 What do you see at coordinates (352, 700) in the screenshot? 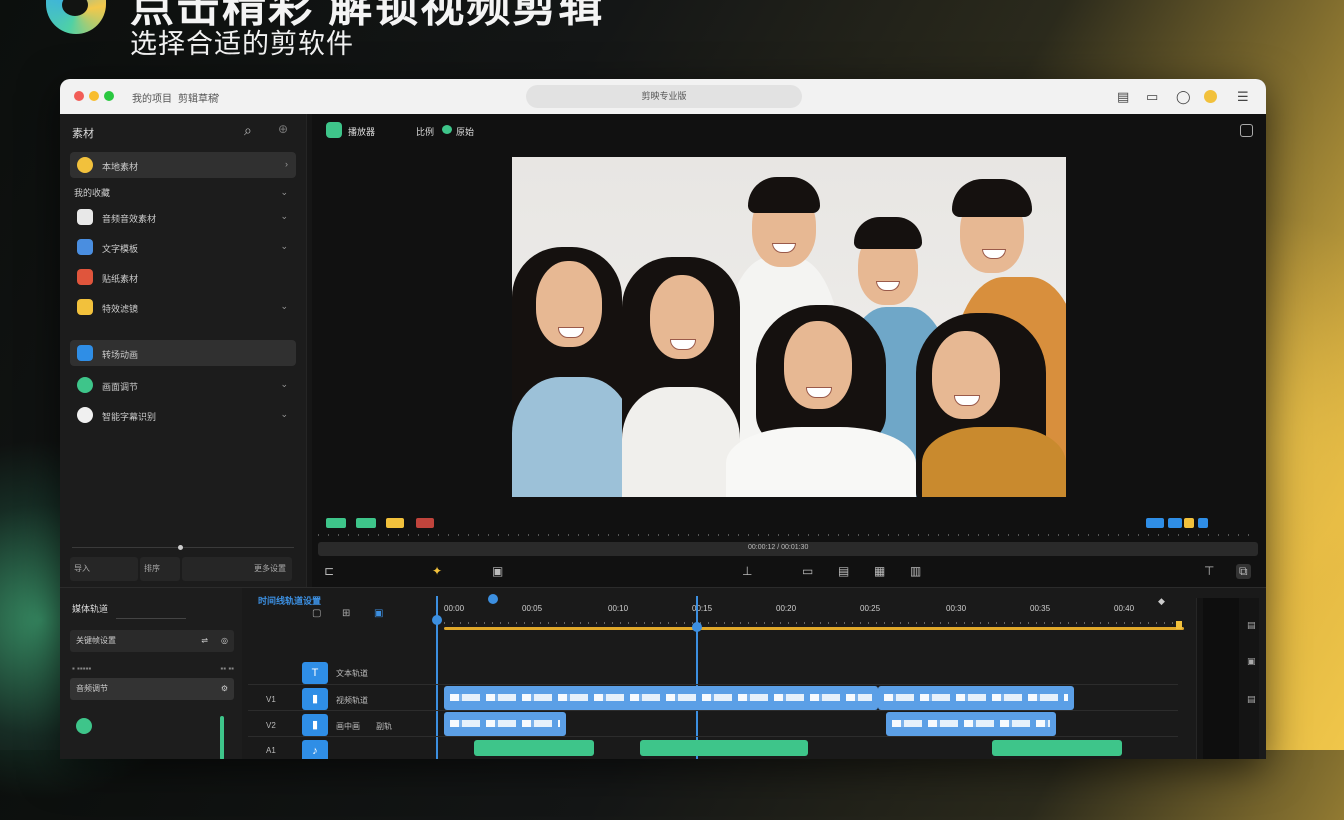
I see `track-label: 视频轨道` at bounding box center [352, 700].